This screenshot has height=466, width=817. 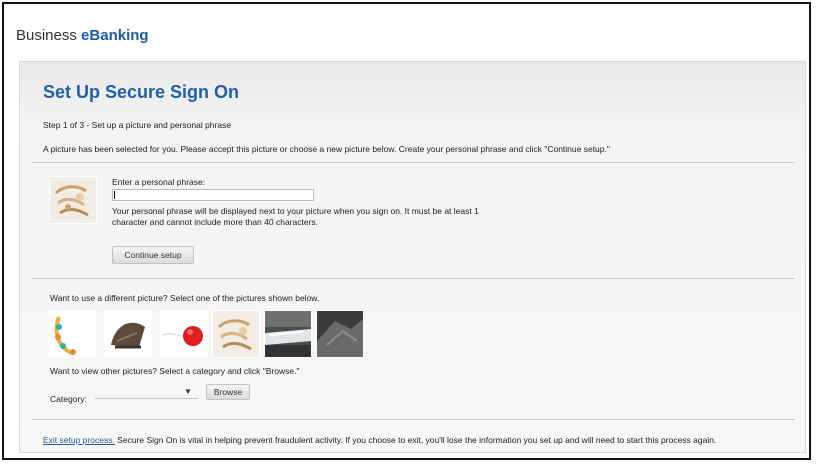 What do you see at coordinates (115, 35) in the screenshot?
I see `app-title-brand: eBanking` at bounding box center [115, 35].